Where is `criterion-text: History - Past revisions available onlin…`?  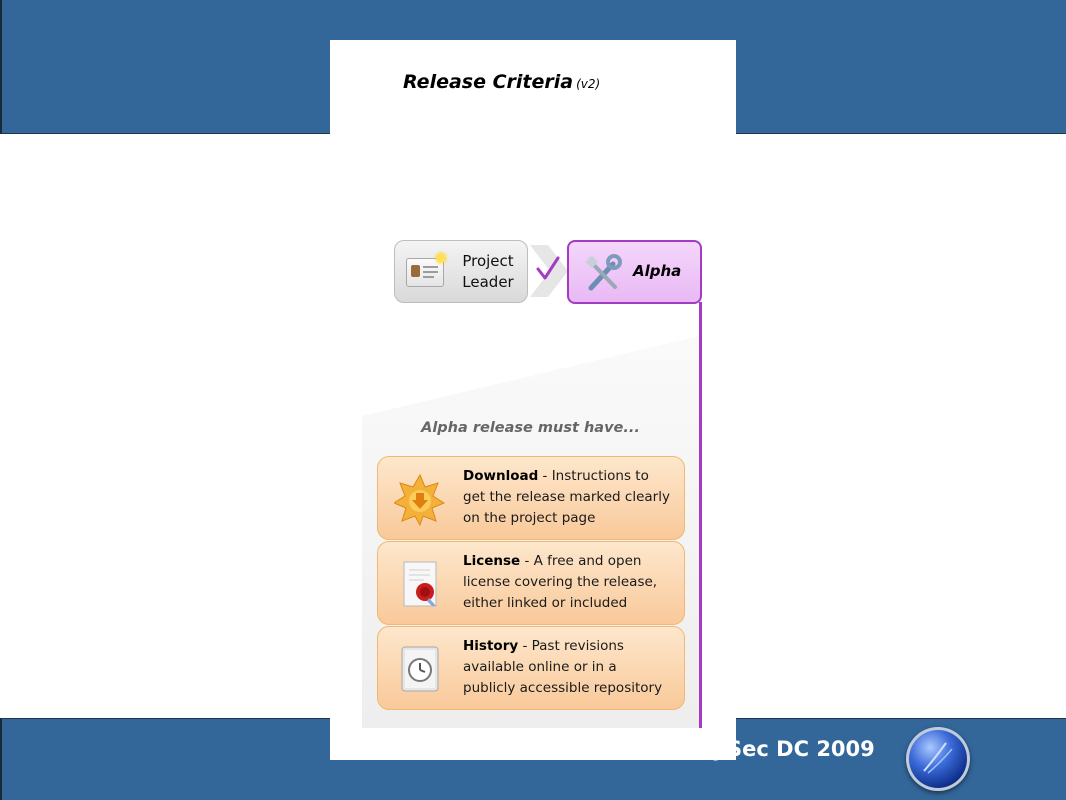 criterion-text: History - Past revisions available onlin… is located at coordinates (568, 667).